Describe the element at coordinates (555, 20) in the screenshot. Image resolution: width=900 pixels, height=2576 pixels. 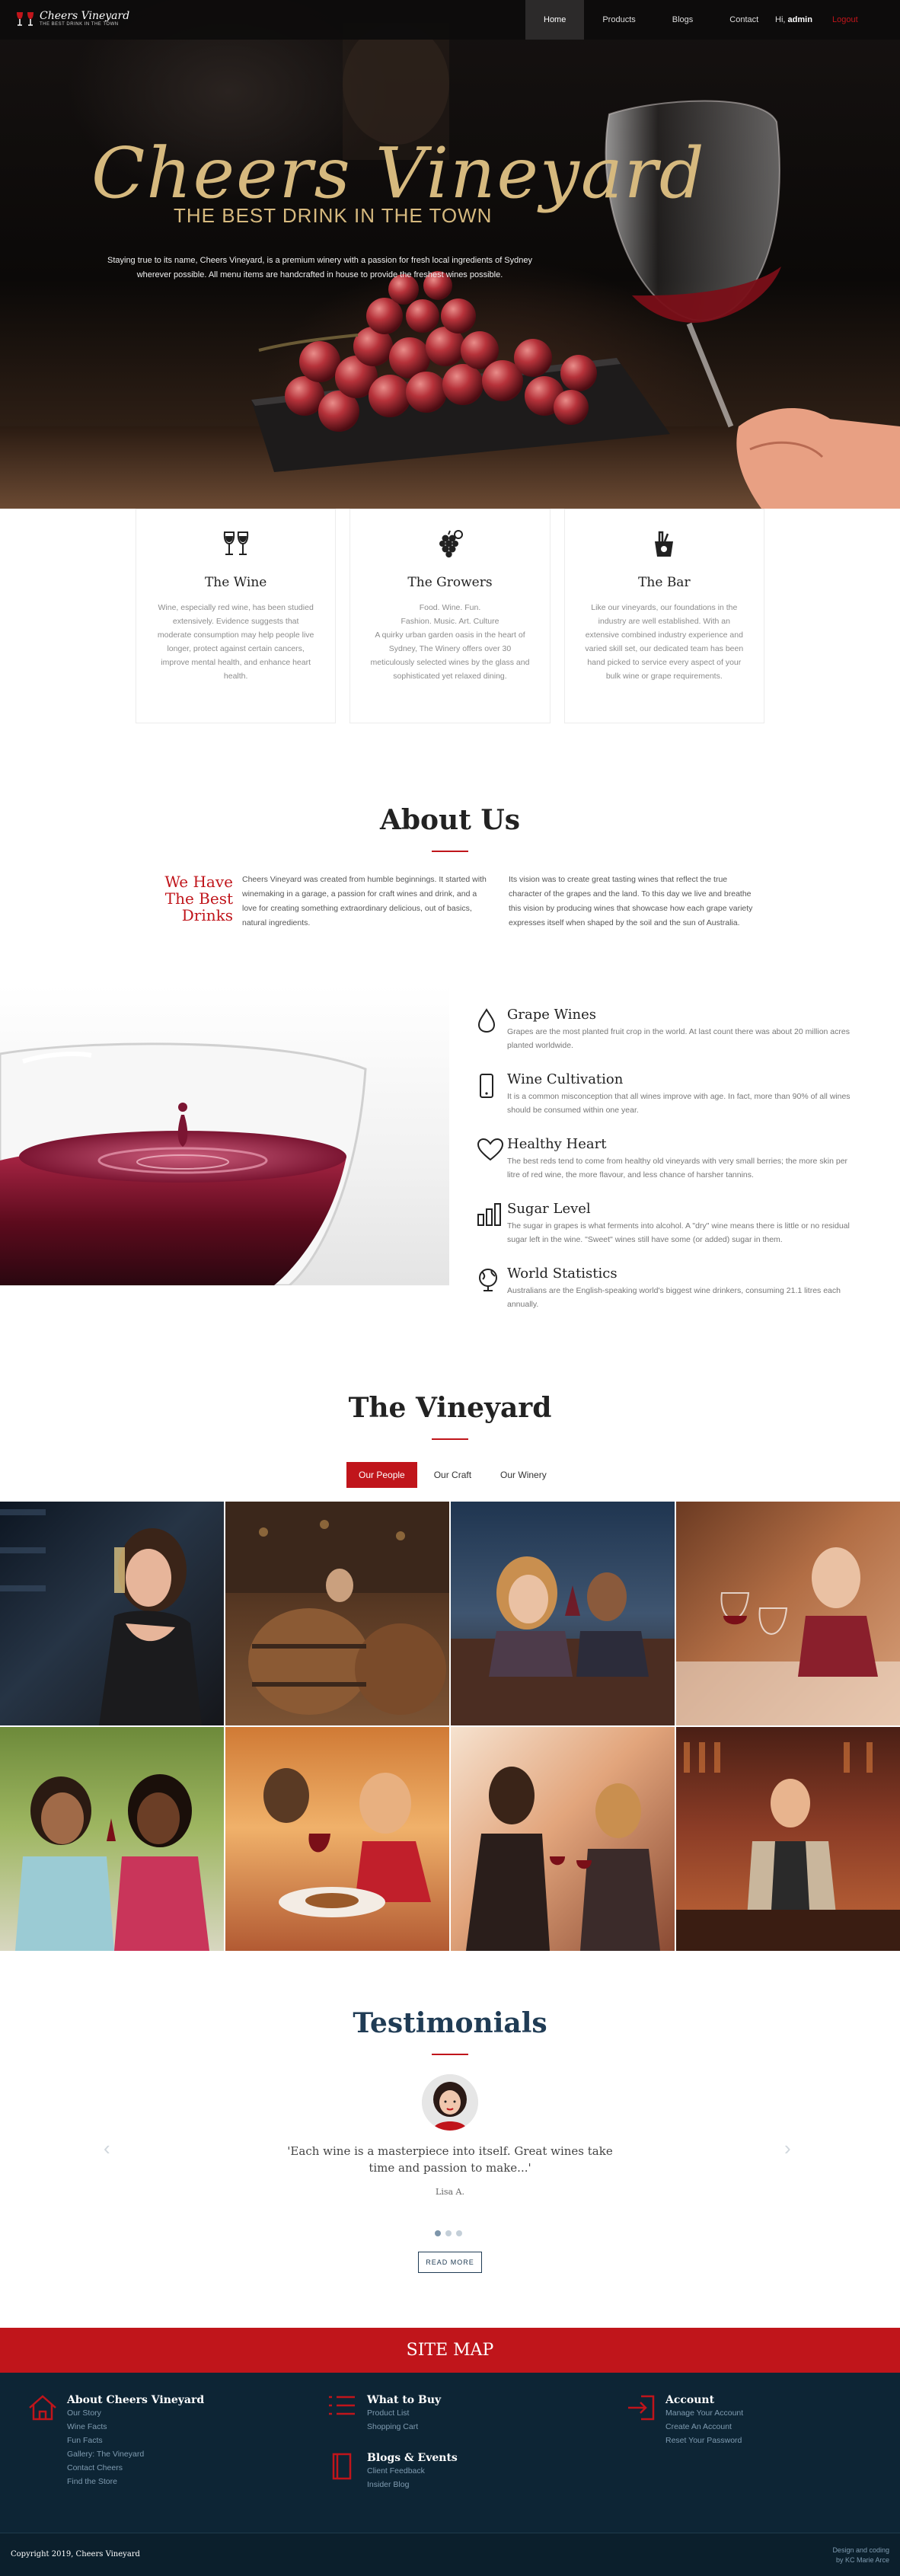
I see `nav-home-link: Home` at that location.